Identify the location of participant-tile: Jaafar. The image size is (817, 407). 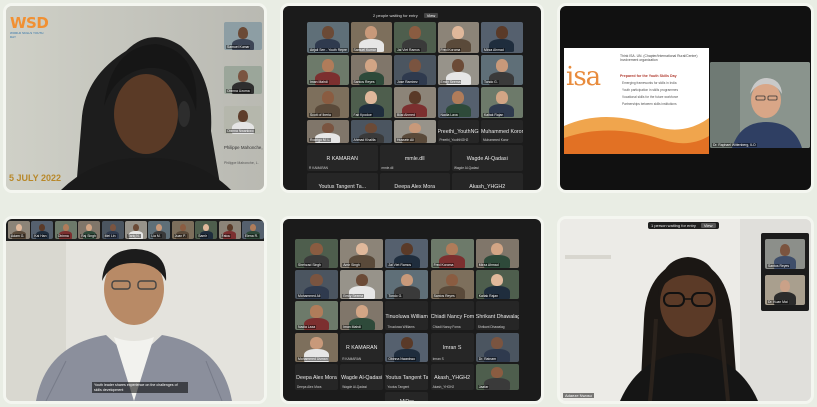
(497, 376).